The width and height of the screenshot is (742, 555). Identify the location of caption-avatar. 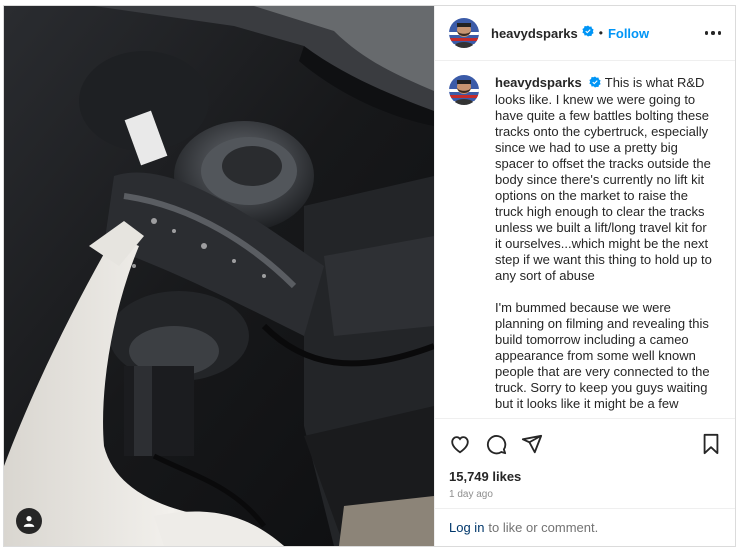
(464, 90).